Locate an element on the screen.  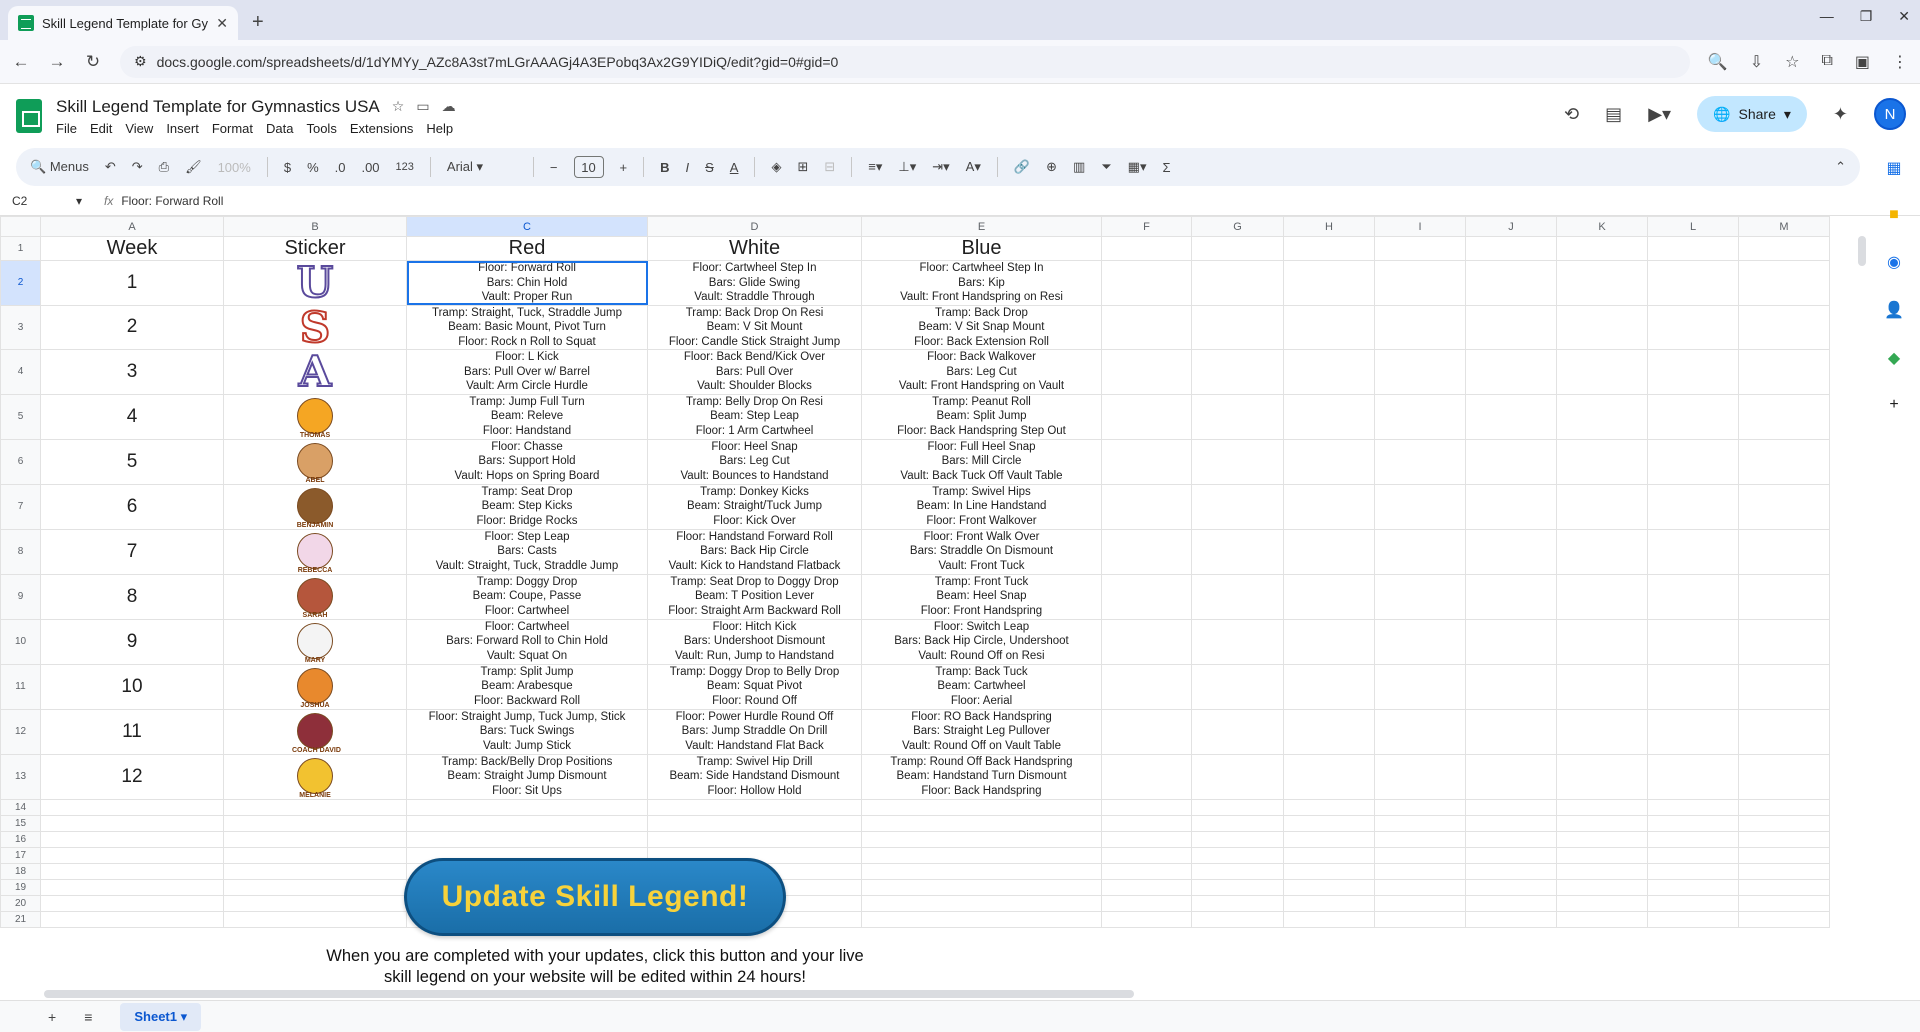
sticker-cell: SARAH is located at coordinates (315, 596).